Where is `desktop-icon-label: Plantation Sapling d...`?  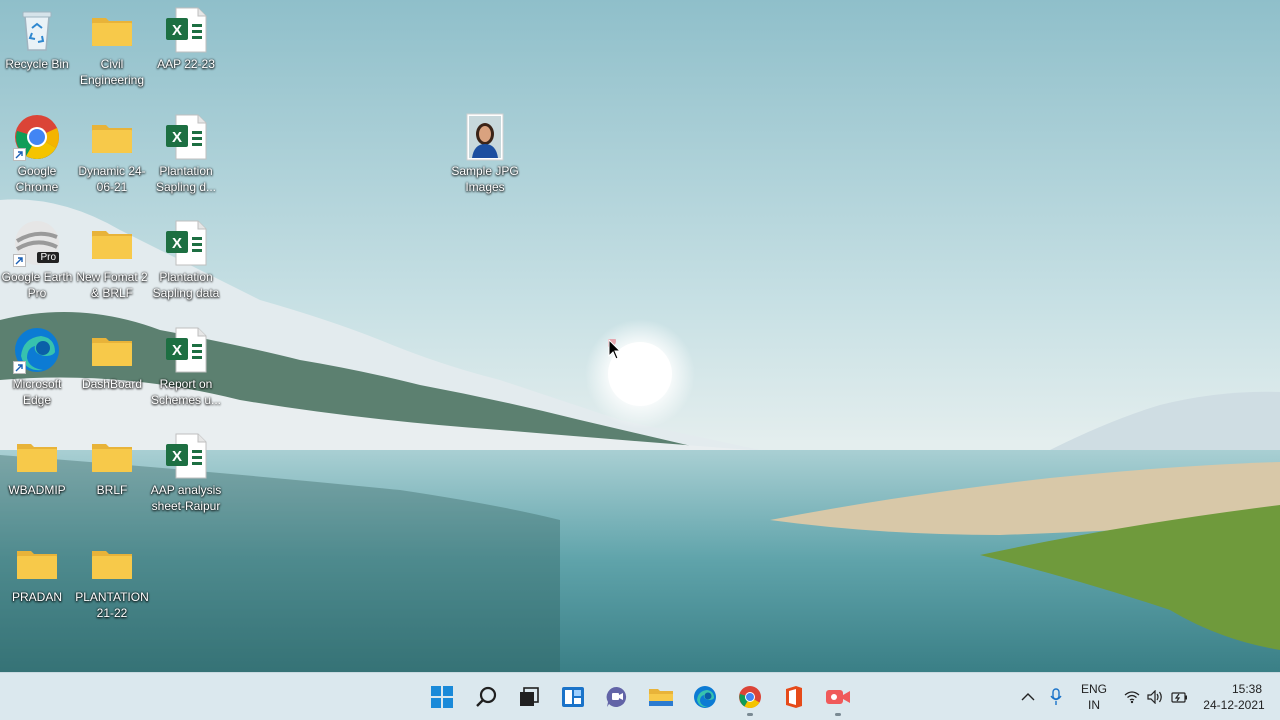 desktop-icon-label: Plantation Sapling d... is located at coordinates (186, 179).